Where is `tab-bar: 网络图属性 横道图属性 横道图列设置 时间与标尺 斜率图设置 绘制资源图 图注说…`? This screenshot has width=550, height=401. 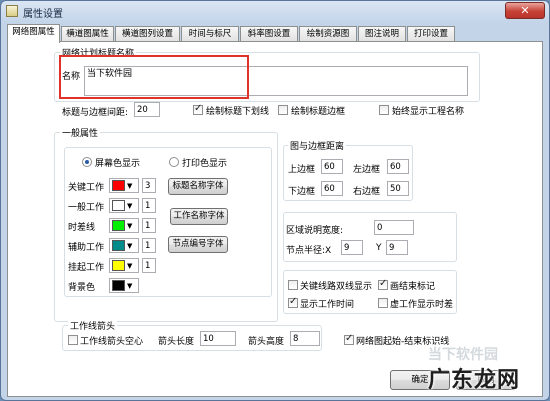
tab-bar: 网络图属性 横道图属性 横道图列设置 时间与标尺 斜率图设置 绘制资源图 图注说… is located at coordinates (275, 33).